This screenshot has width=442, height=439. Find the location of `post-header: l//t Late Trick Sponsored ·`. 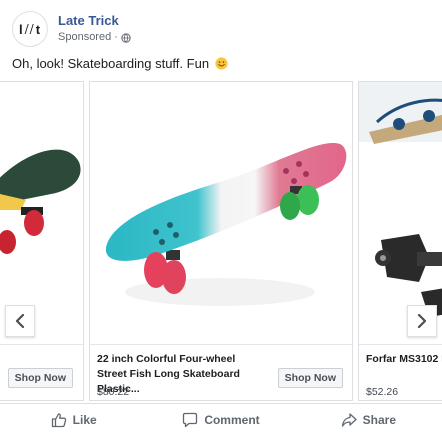

post-header: l//t Late Trick Sponsored · is located at coordinates (71, 29).